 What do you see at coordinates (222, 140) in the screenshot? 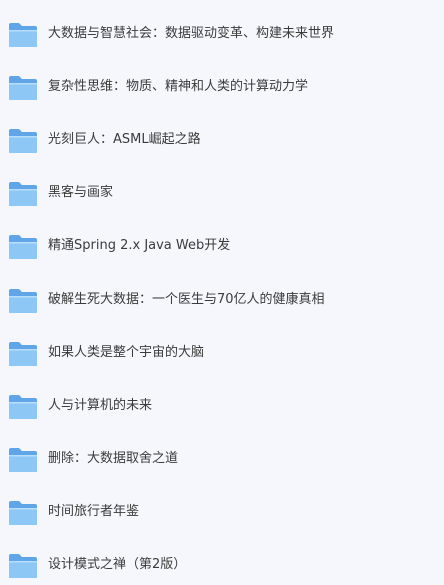
I see `folder-item: 光刻巨人：ASML崛起之路` at bounding box center [222, 140].